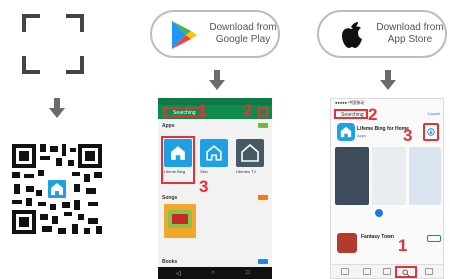  What do you see at coordinates (170, 262) in the screenshot?
I see `section-title-books: Books` at bounding box center [170, 262].